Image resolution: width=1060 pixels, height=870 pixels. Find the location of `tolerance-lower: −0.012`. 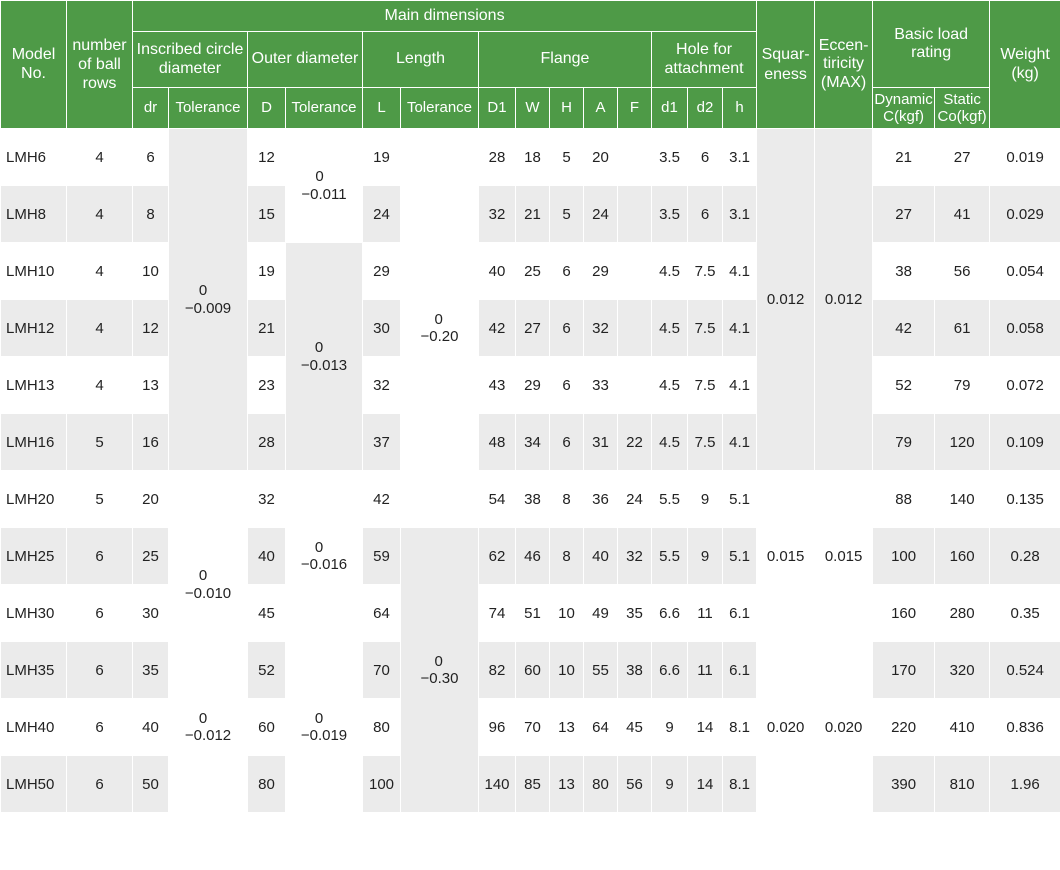

tolerance-lower: −0.012 is located at coordinates (208, 735).